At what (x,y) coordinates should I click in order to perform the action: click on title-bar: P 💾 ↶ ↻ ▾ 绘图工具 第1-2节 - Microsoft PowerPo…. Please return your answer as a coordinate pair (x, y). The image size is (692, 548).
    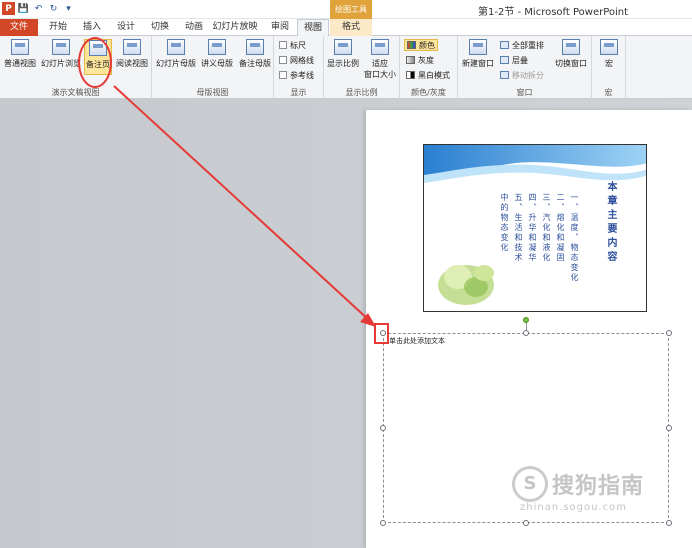
    Looking at the image, I should click on (346, 9).